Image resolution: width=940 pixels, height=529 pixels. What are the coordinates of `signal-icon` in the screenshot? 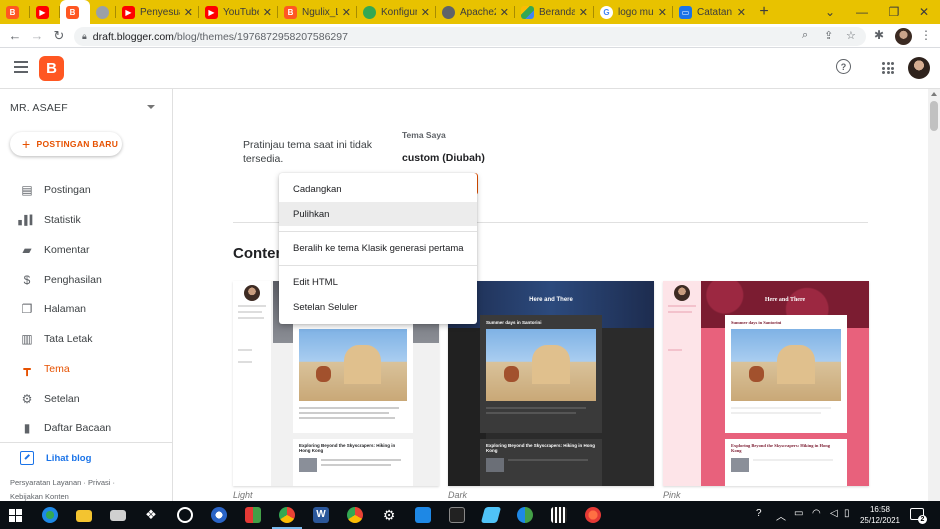 It's located at (219, 515).